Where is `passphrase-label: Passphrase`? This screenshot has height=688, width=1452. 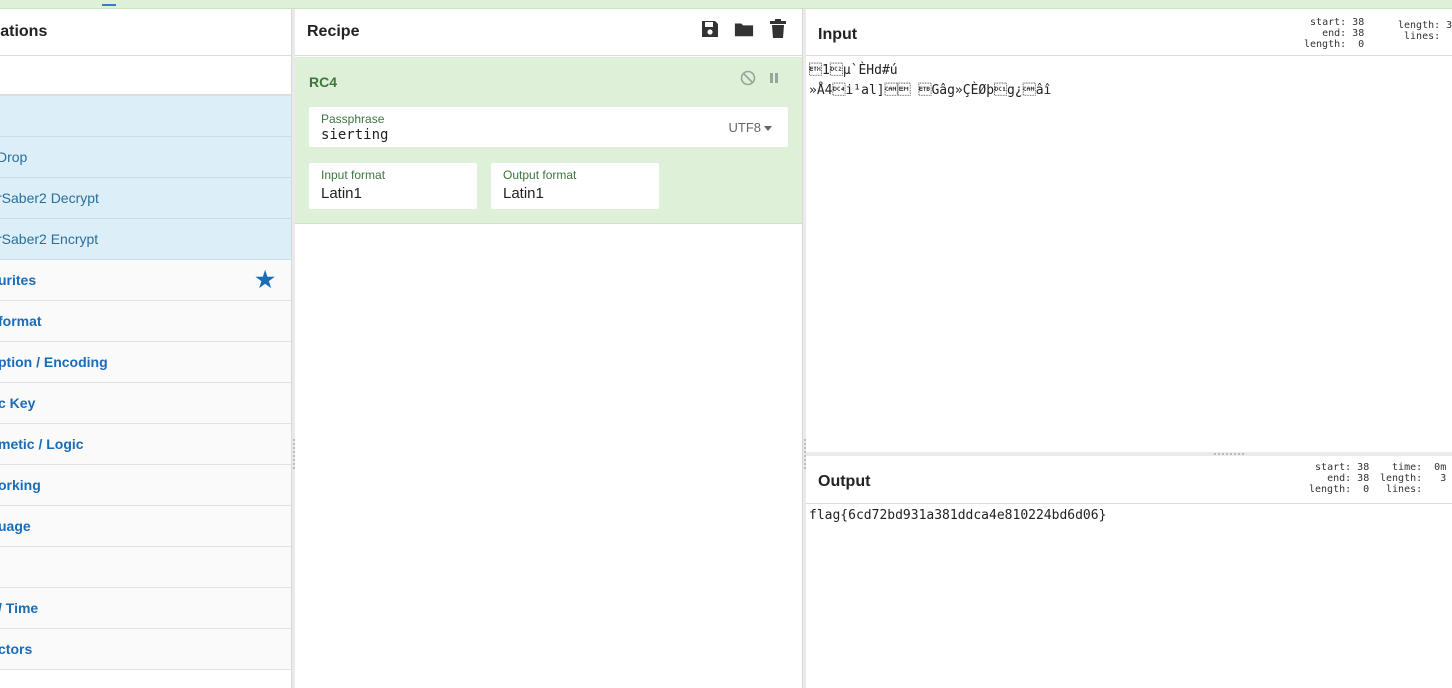 passphrase-label: Passphrase is located at coordinates (353, 119).